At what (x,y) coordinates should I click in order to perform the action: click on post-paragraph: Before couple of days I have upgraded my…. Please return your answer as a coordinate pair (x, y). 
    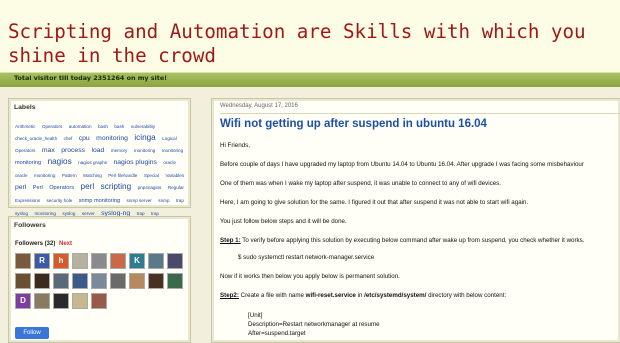
    Looking at the image, I should click on (402, 164).